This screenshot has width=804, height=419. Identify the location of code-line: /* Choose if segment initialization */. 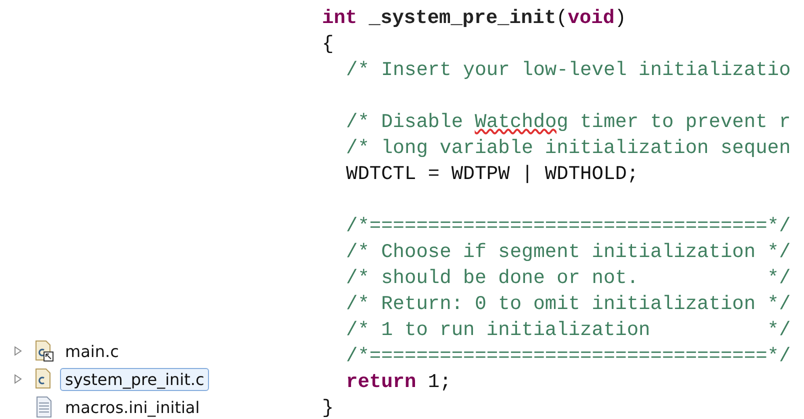
(568, 252).